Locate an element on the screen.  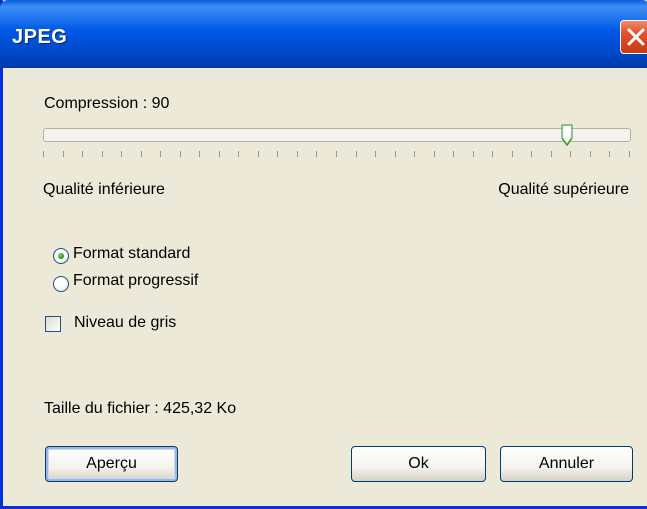
format-progressive-radio is located at coordinates (61, 284).